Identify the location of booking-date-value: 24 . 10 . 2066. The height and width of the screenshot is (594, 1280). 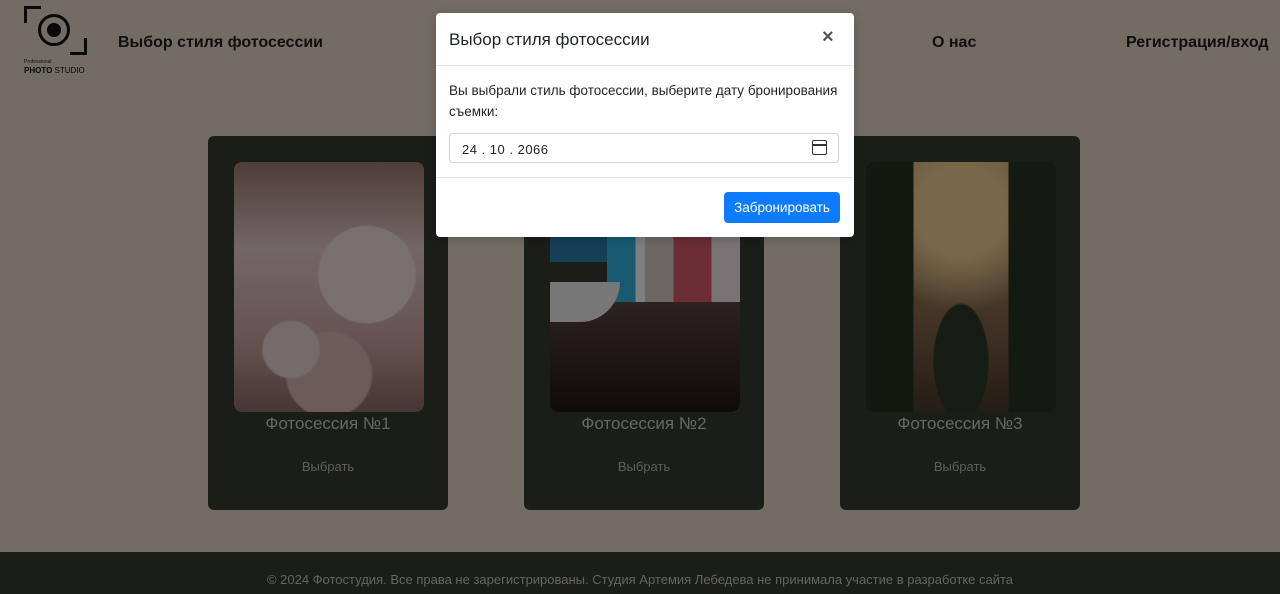
(505, 149).